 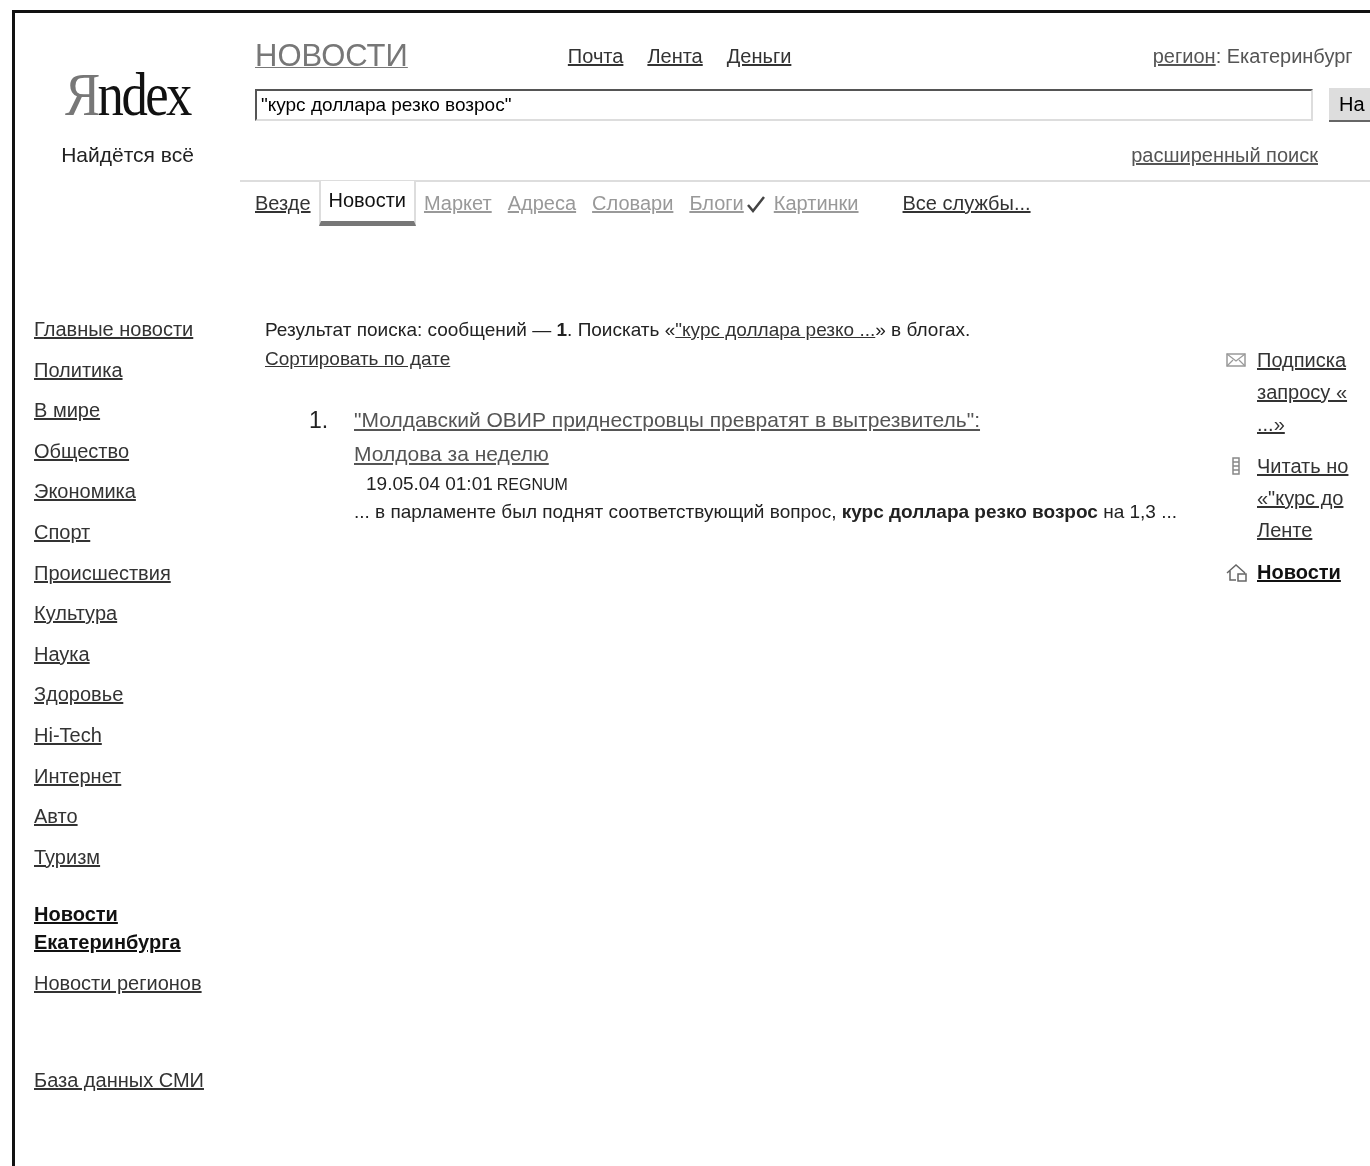 What do you see at coordinates (319, 420) in the screenshot?
I see `result-number: 1.` at bounding box center [319, 420].